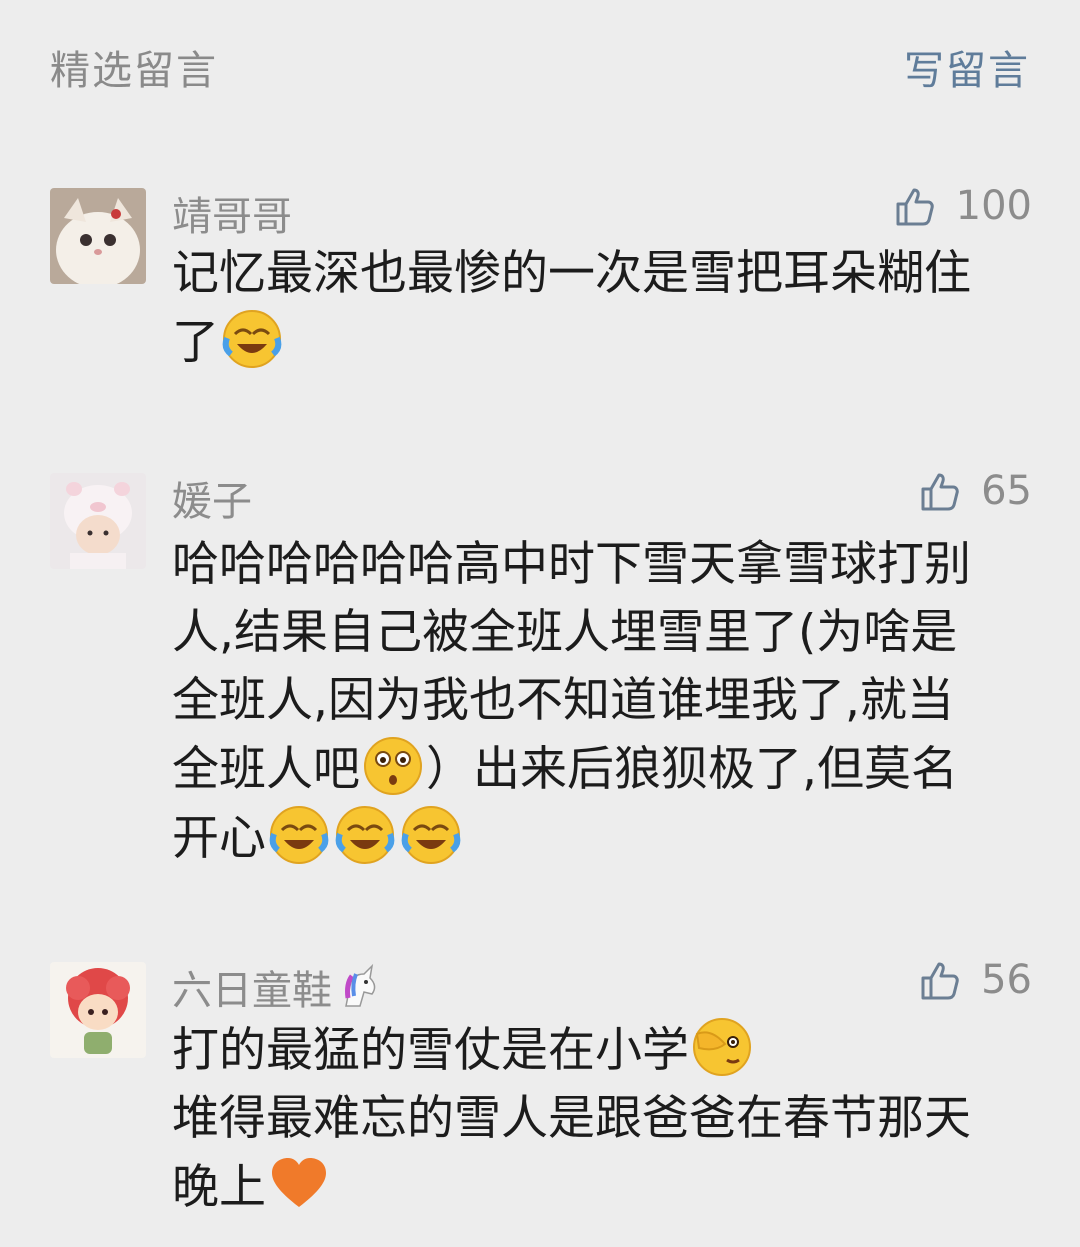  I want to click on comment-text: 记忆最深也最惨的一次是雪把耳朵糊住 了, so click(571, 308).